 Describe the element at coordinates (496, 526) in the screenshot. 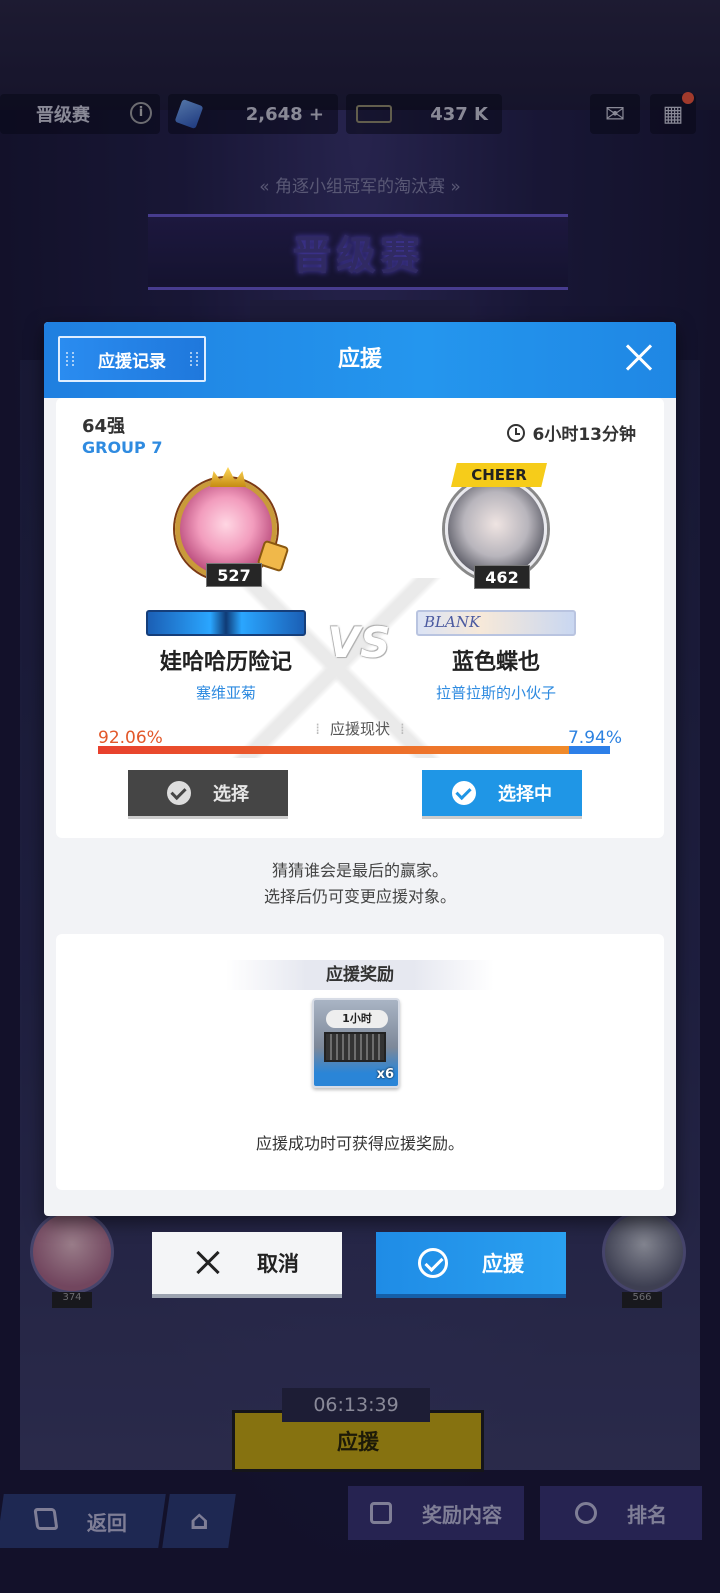

I see `right-player-portrait: CHEER 462` at that location.